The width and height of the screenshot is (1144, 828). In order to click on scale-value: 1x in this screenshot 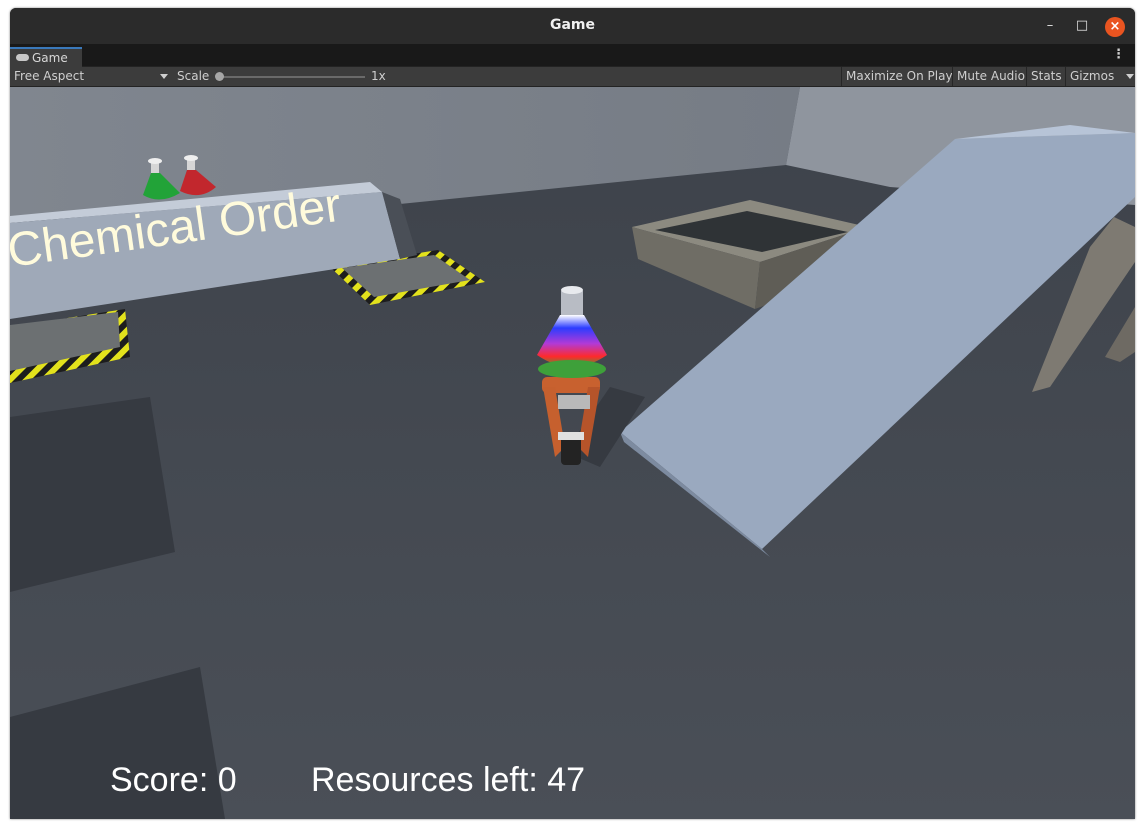, I will do `click(378, 76)`.